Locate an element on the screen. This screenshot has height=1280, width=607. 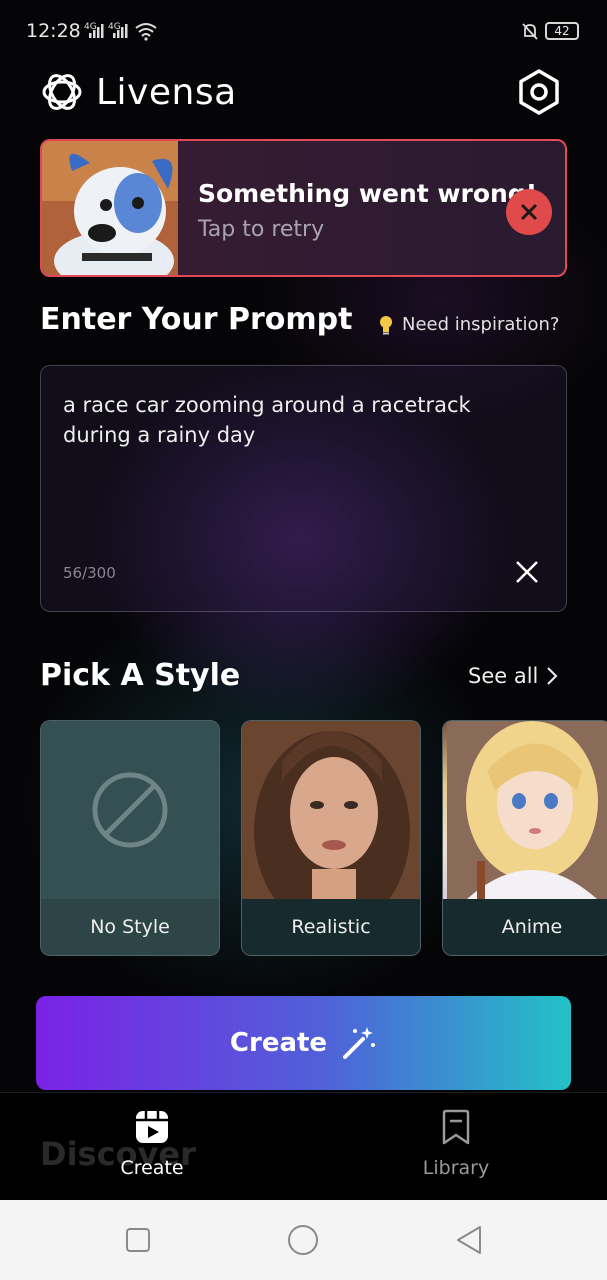
magic-wand-icon is located at coordinates (359, 1043).